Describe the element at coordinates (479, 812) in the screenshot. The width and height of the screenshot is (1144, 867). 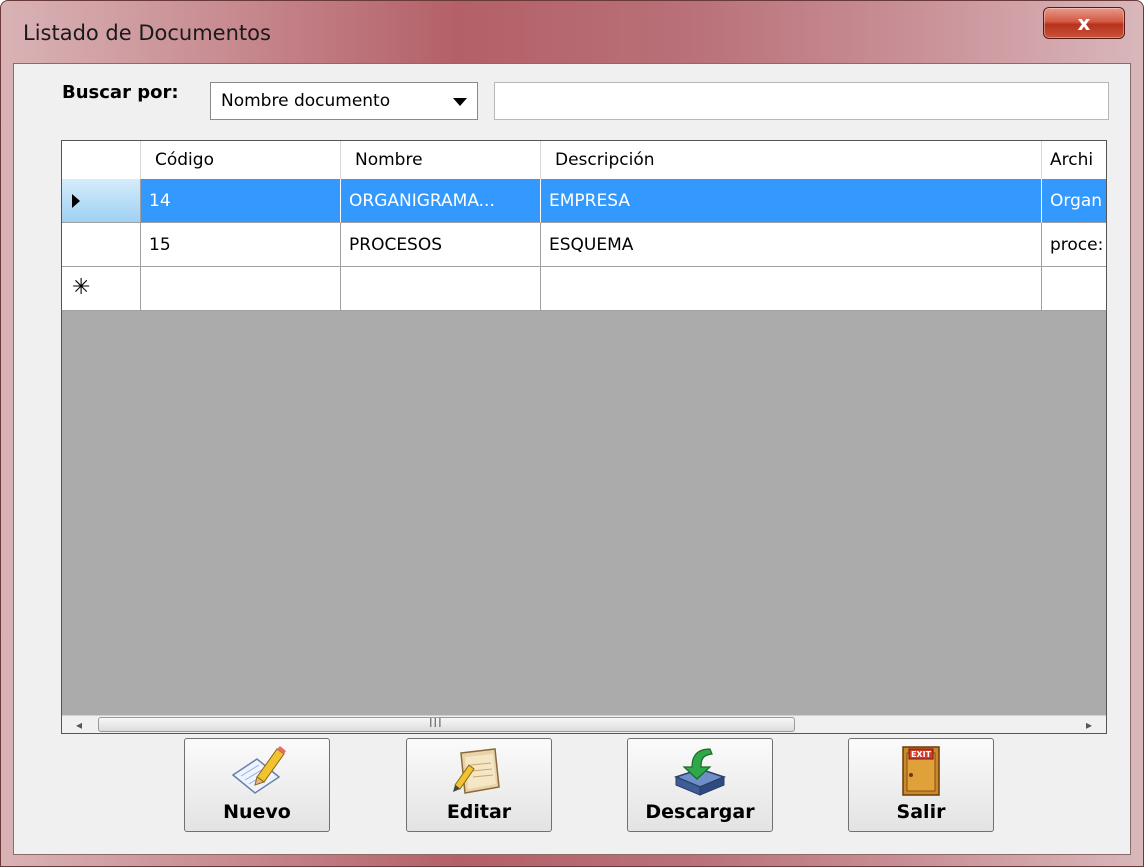
I see `editar-button-label: Editar` at that location.